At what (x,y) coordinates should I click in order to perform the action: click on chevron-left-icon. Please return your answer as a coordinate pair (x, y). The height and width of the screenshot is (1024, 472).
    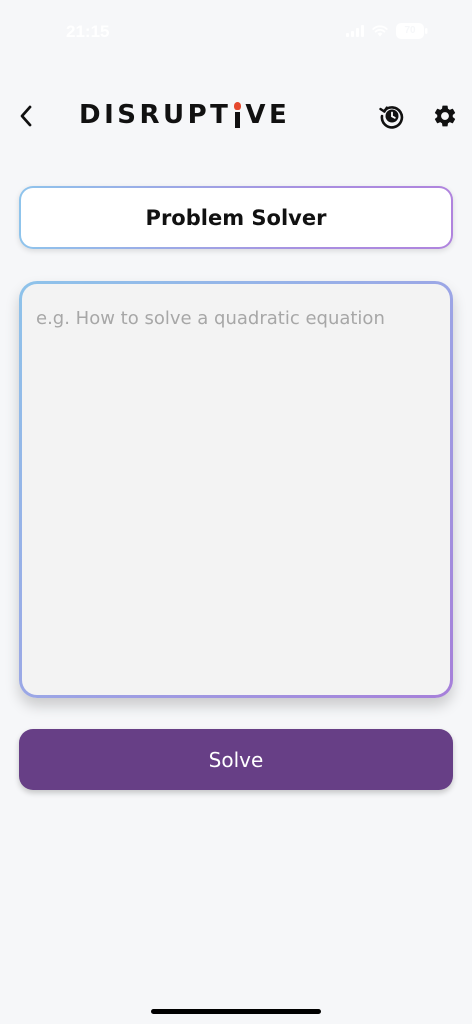
    Looking at the image, I should click on (26, 116).